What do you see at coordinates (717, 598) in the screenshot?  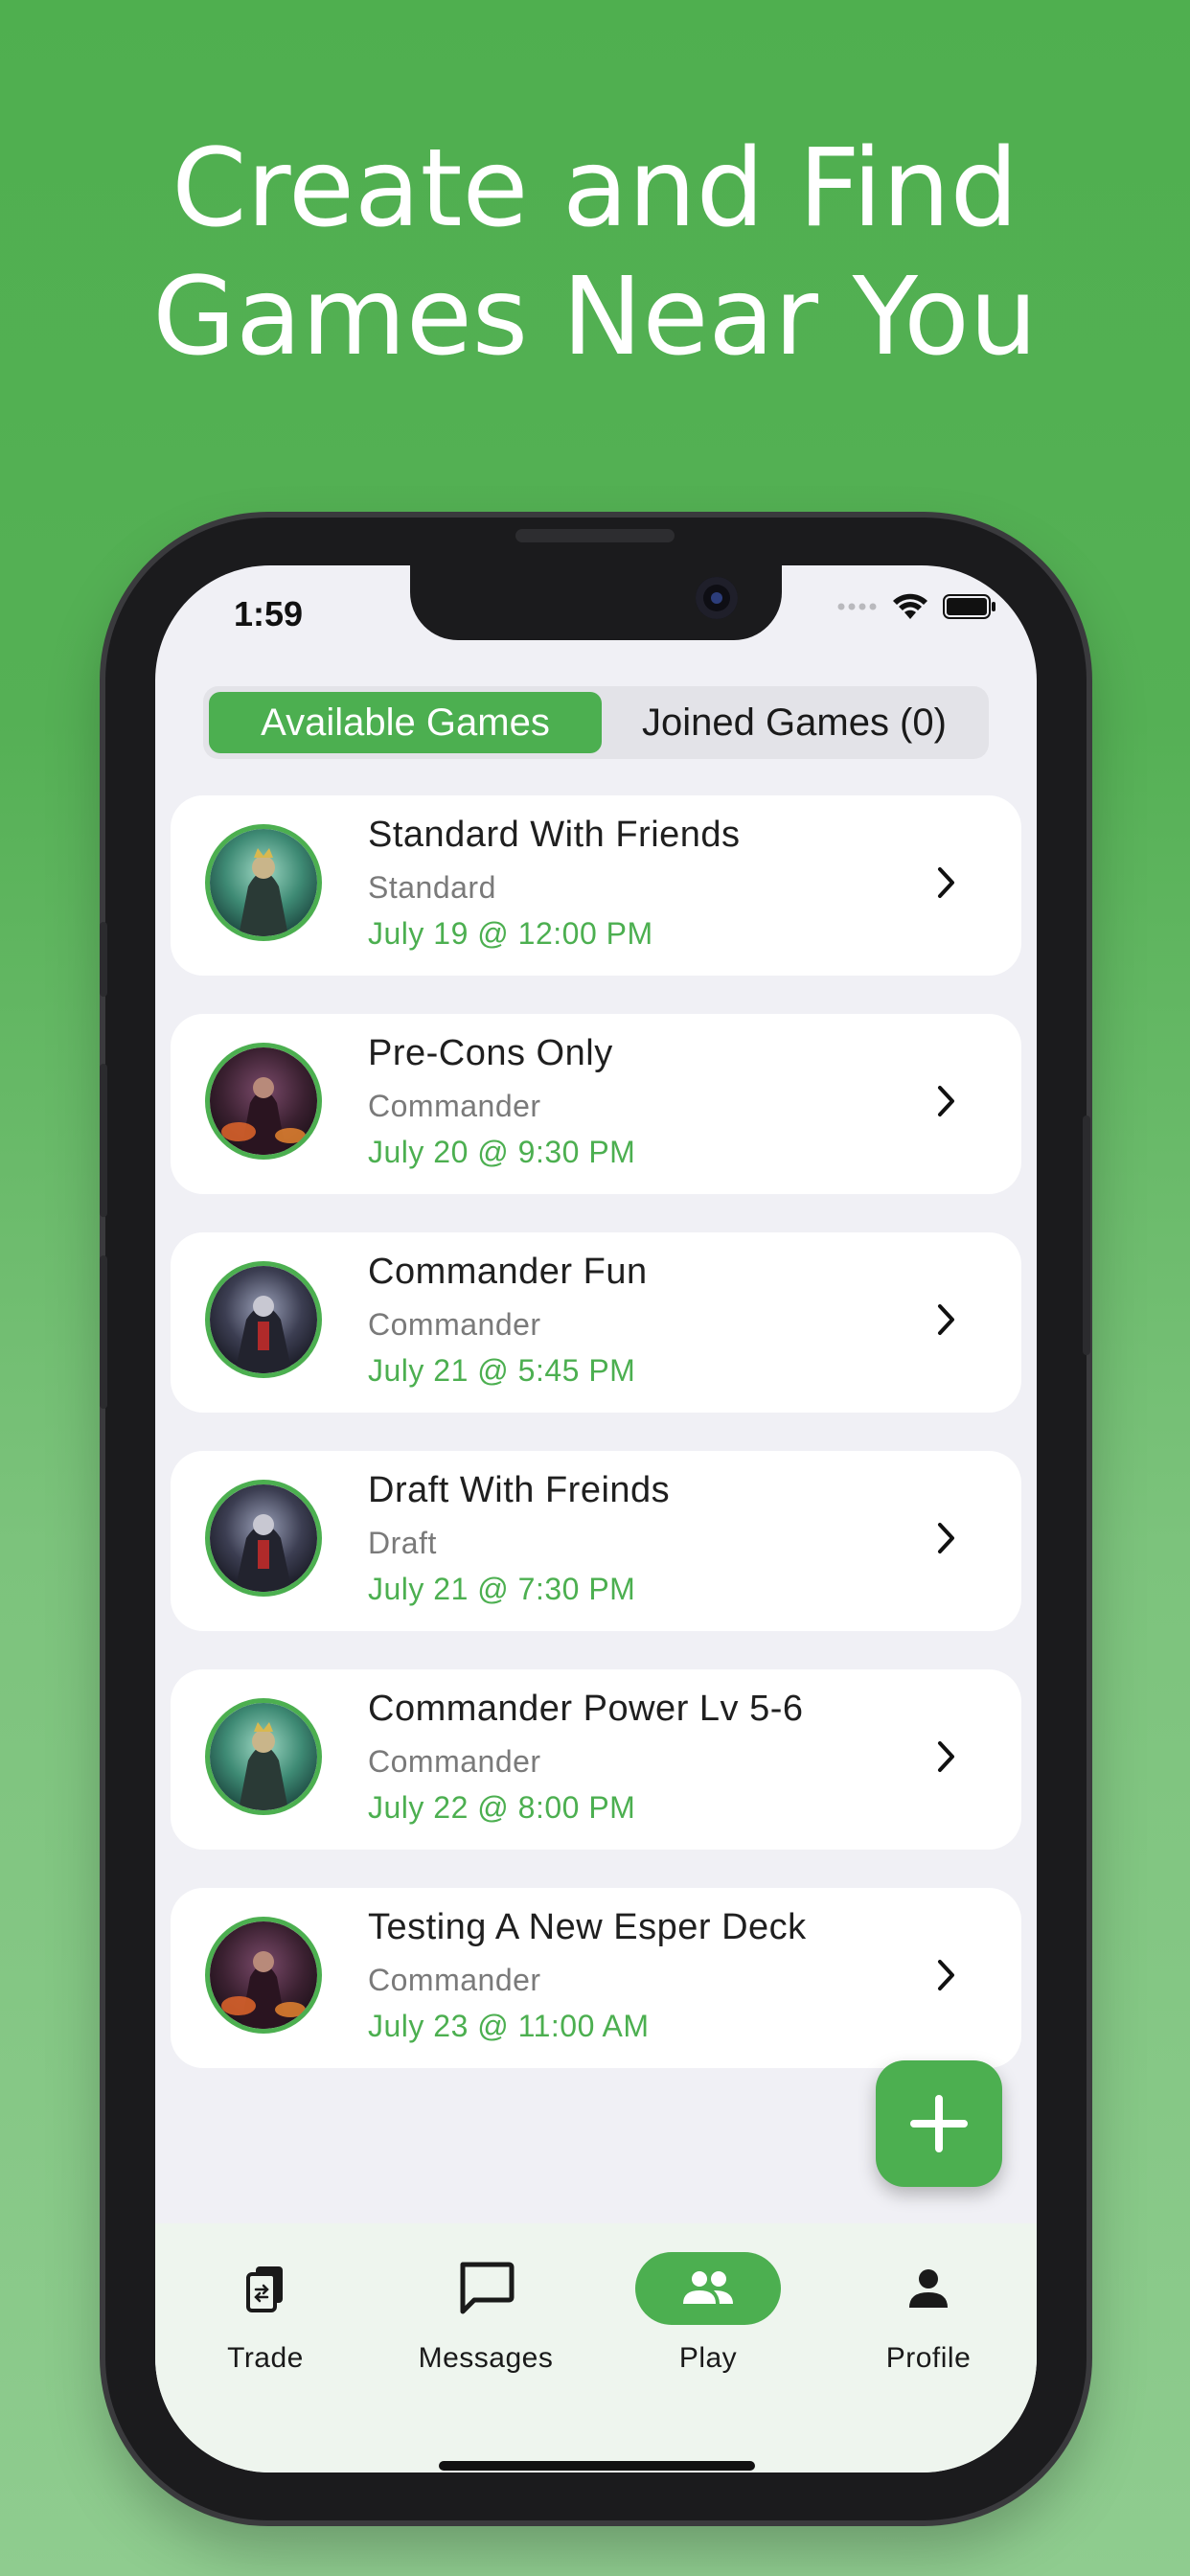 I see `front-camera` at bounding box center [717, 598].